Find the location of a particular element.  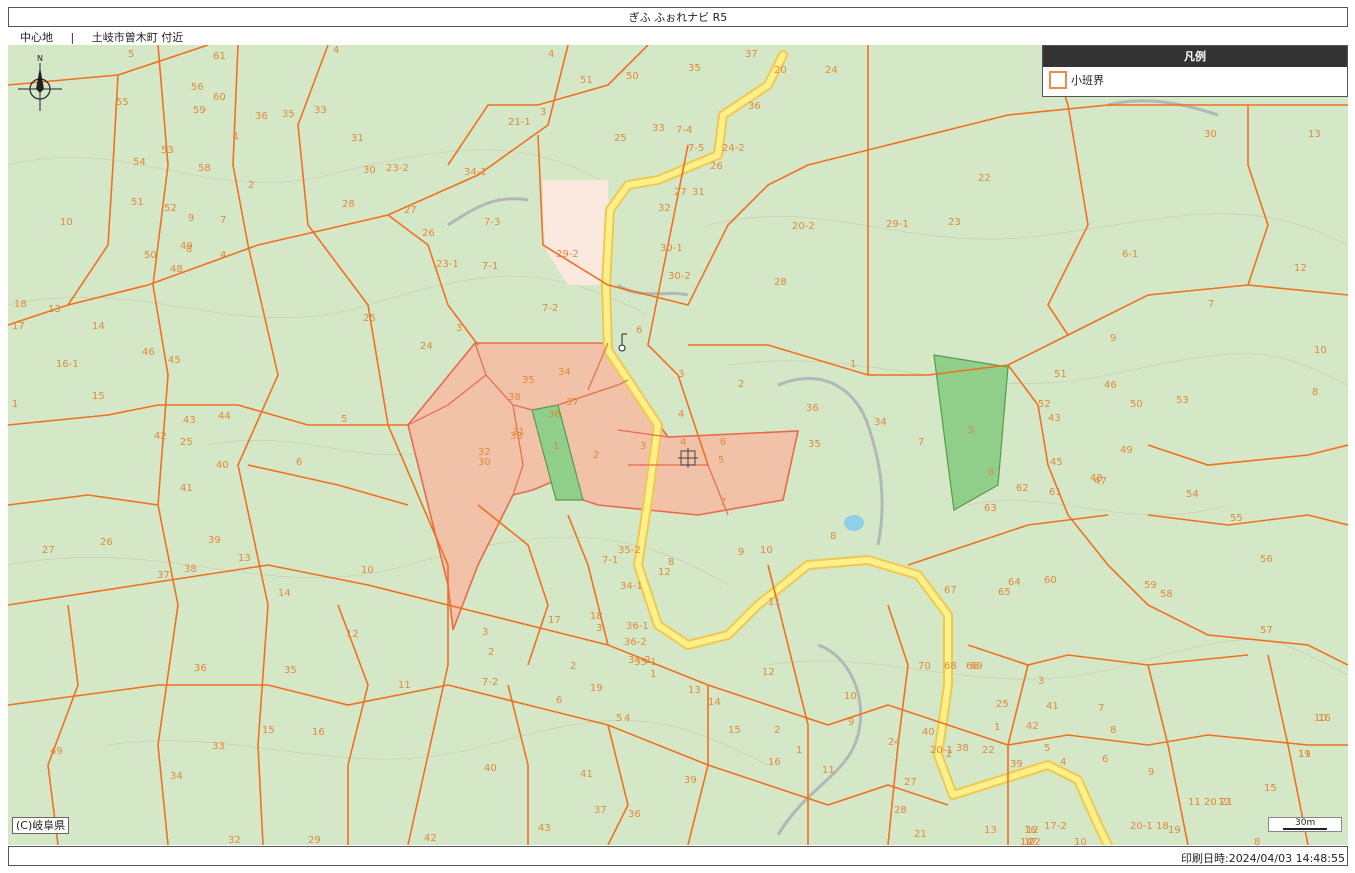

parcel-number-label: 46 is located at coordinates (148, 352).